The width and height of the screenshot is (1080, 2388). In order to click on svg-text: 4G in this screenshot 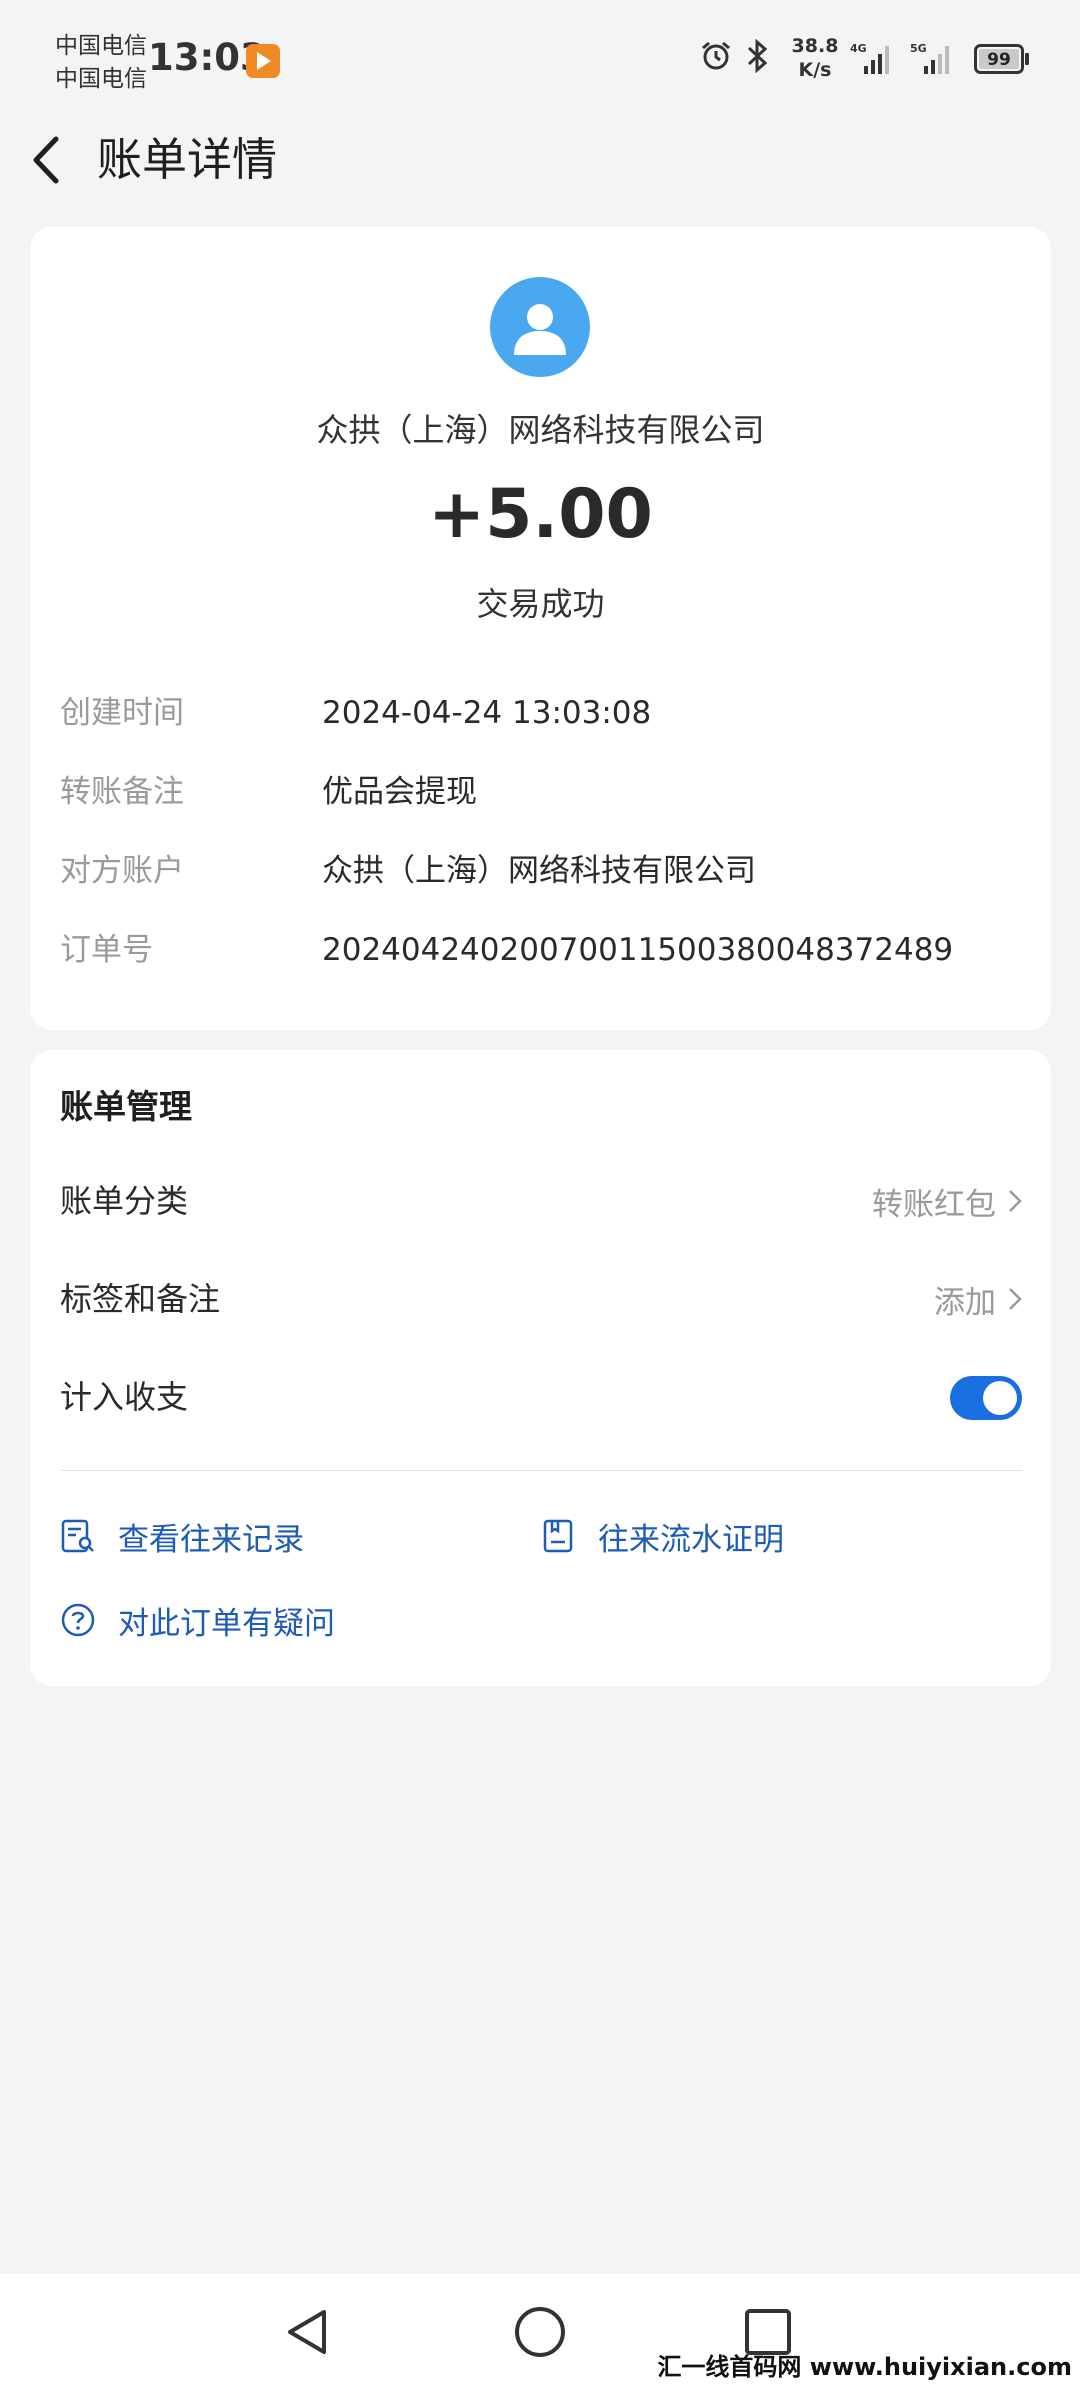, I will do `click(858, 48)`.